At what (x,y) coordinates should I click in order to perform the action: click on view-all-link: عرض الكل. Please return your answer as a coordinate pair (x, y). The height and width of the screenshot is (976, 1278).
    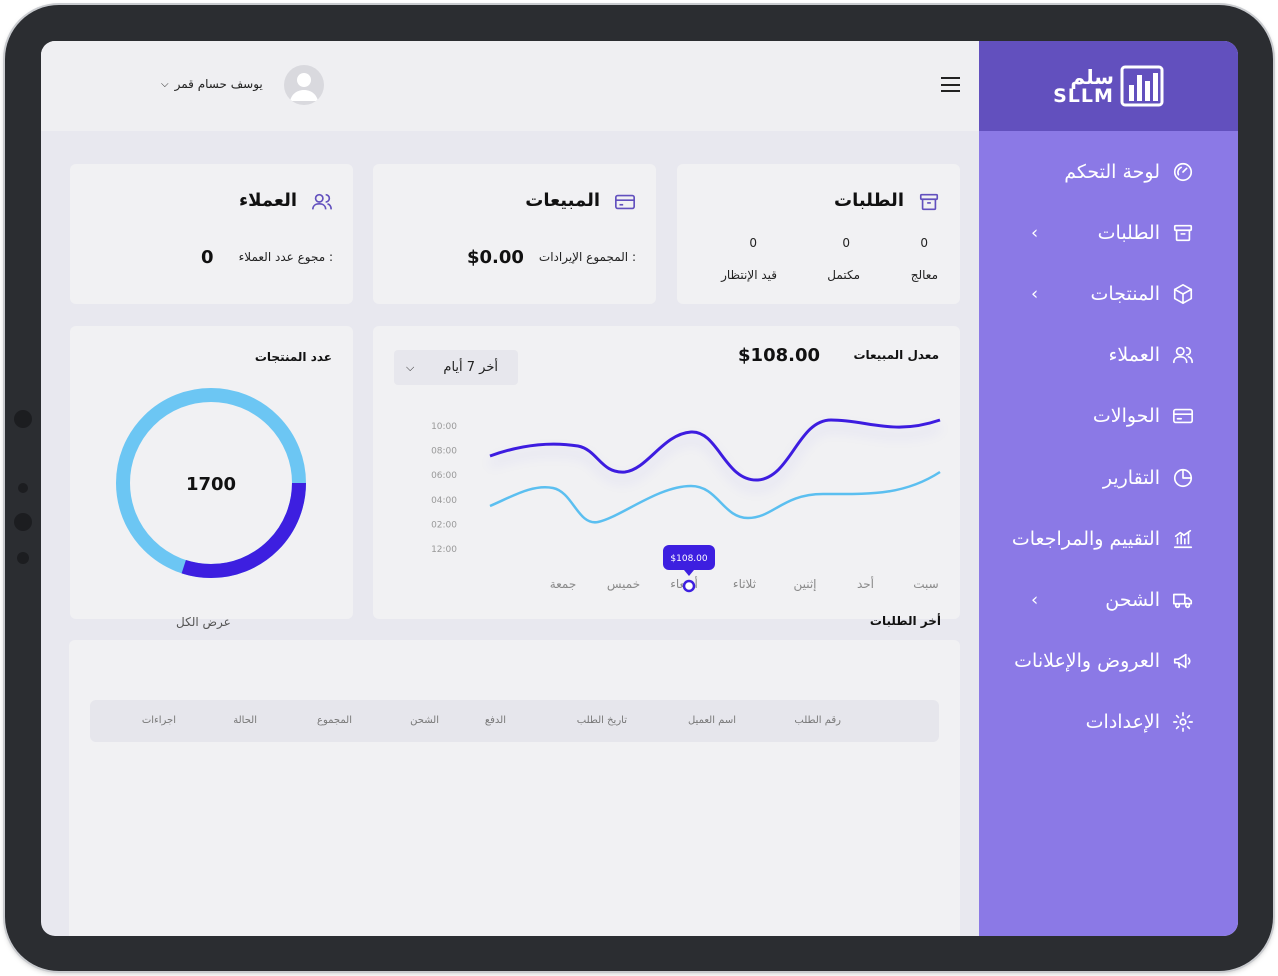
    Looking at the image, I should click on (203, 622).